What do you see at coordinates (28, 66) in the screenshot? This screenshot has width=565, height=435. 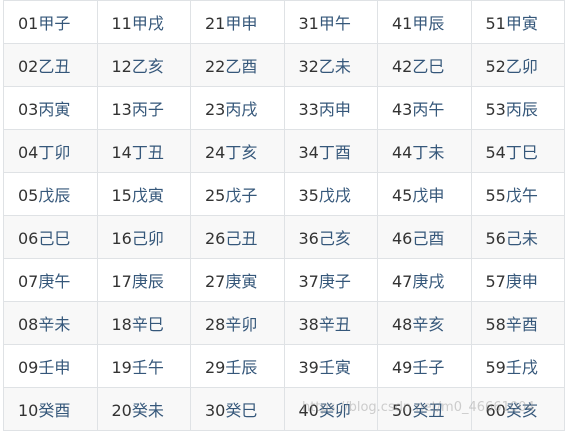 I see `cycle-number: 02` at bounding box center [28, 66].